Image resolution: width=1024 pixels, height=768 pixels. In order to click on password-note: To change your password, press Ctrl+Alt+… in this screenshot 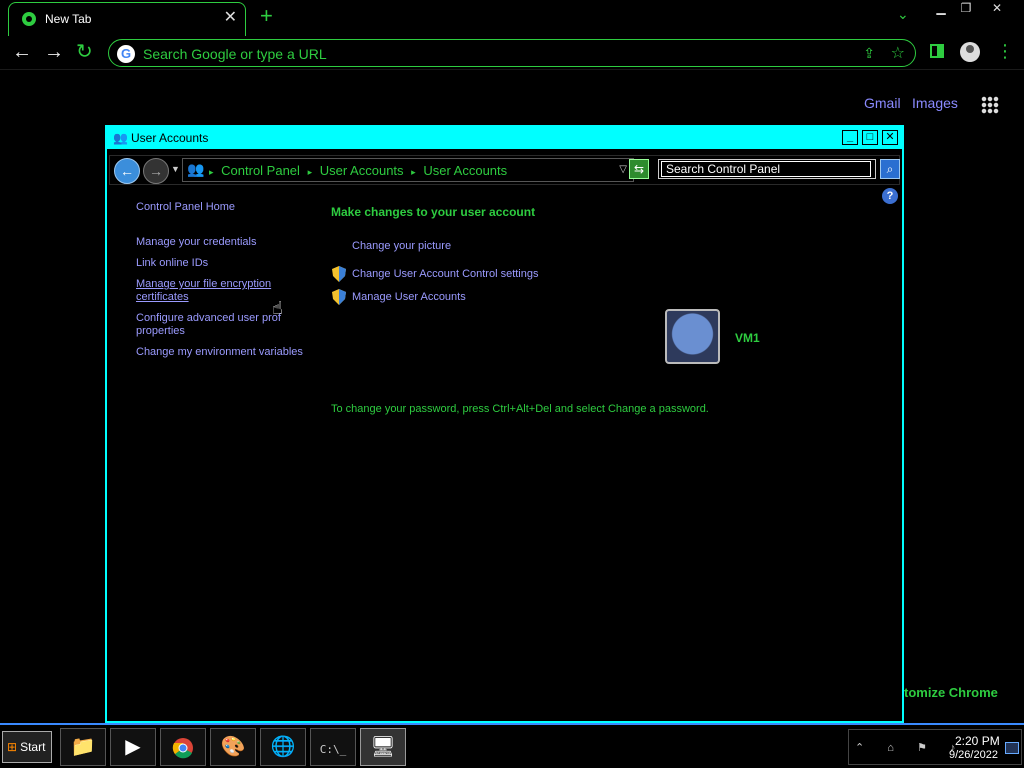, I will do `click(520, 409)`.